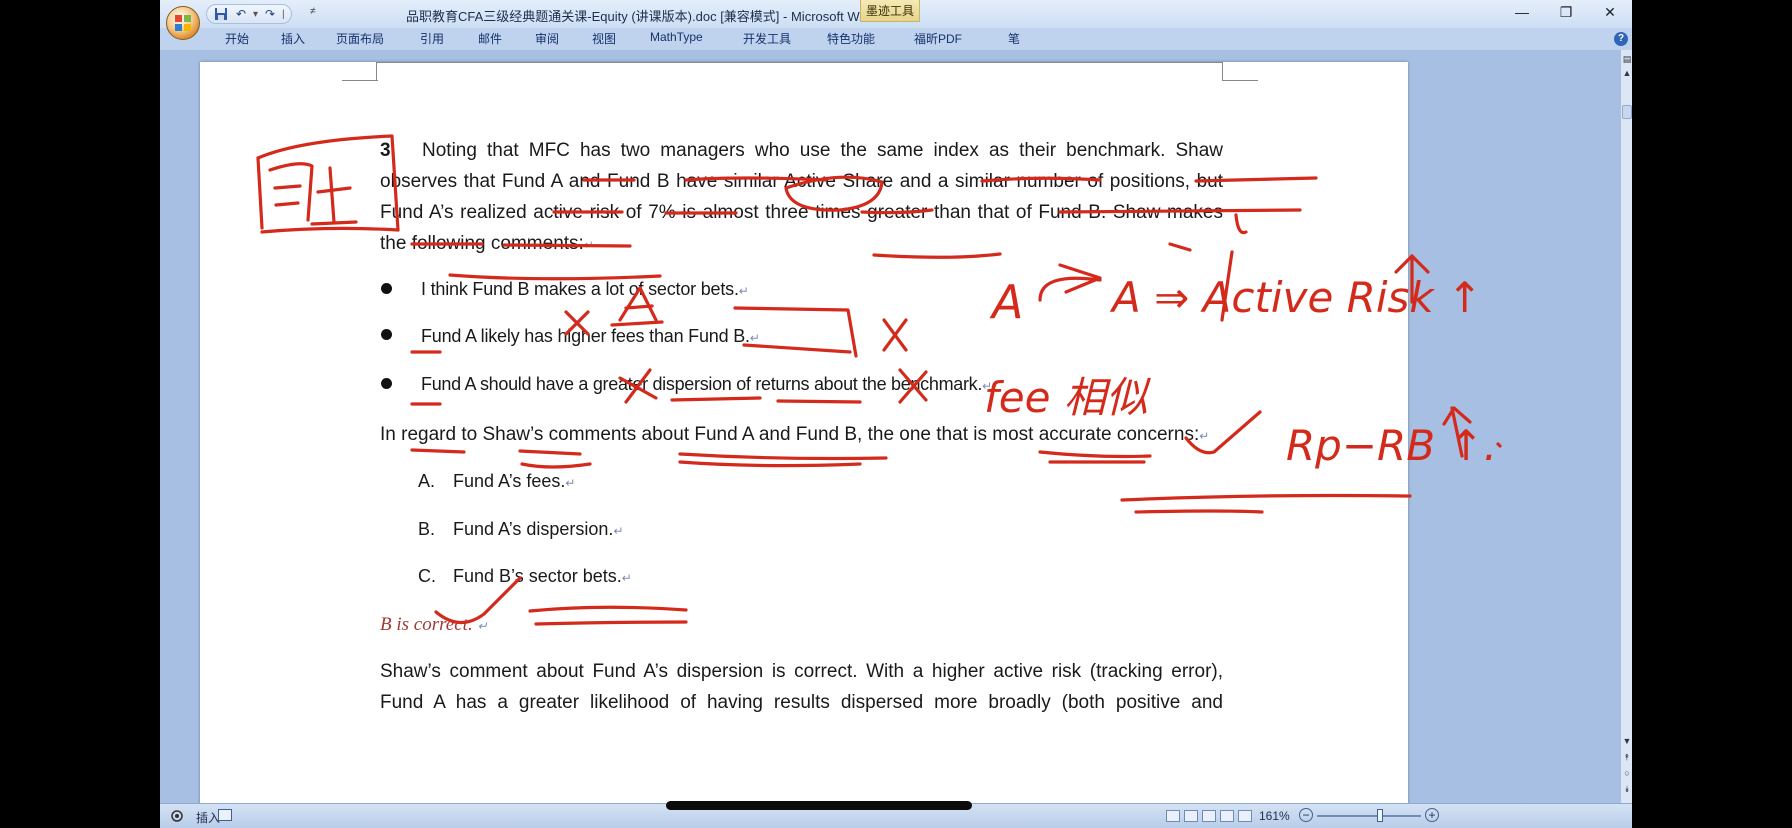 The image size is (1792, 828). What do you see at coordinates (1191, 816) in the screenshot?
I see `full-screen-reading-button` at bounding box center [1191, 816].